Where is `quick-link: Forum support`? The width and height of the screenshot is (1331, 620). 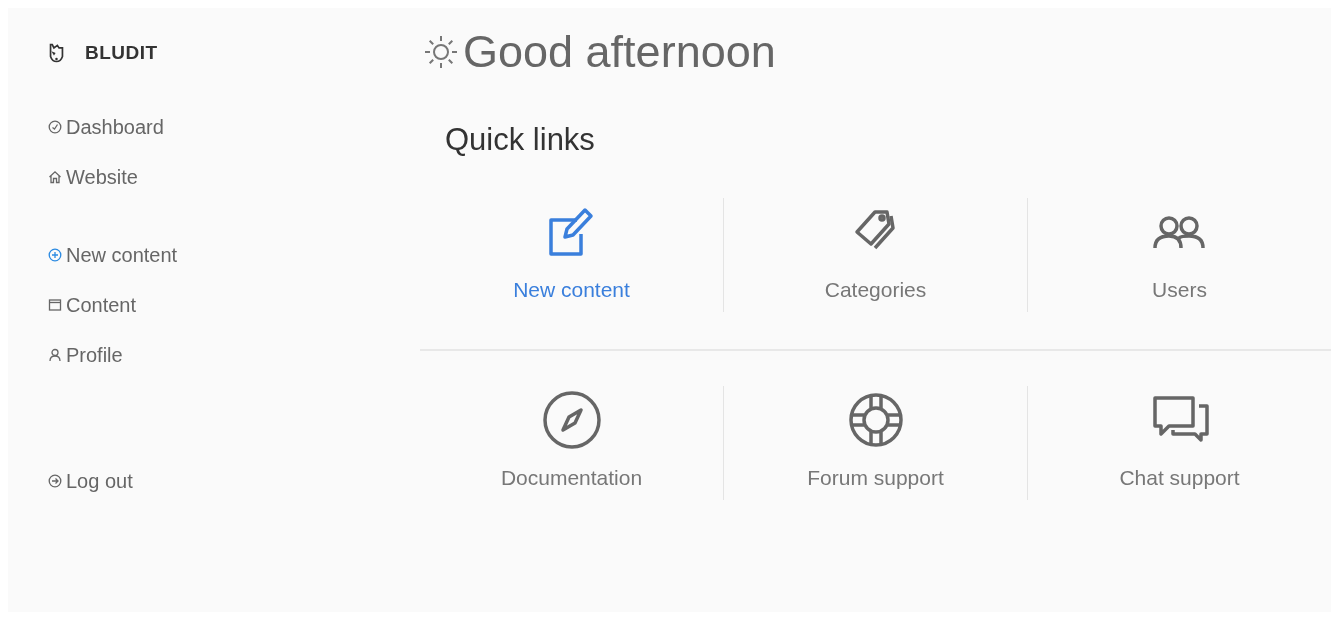 quick-link: Forum support is located at coordinates (876, 443).